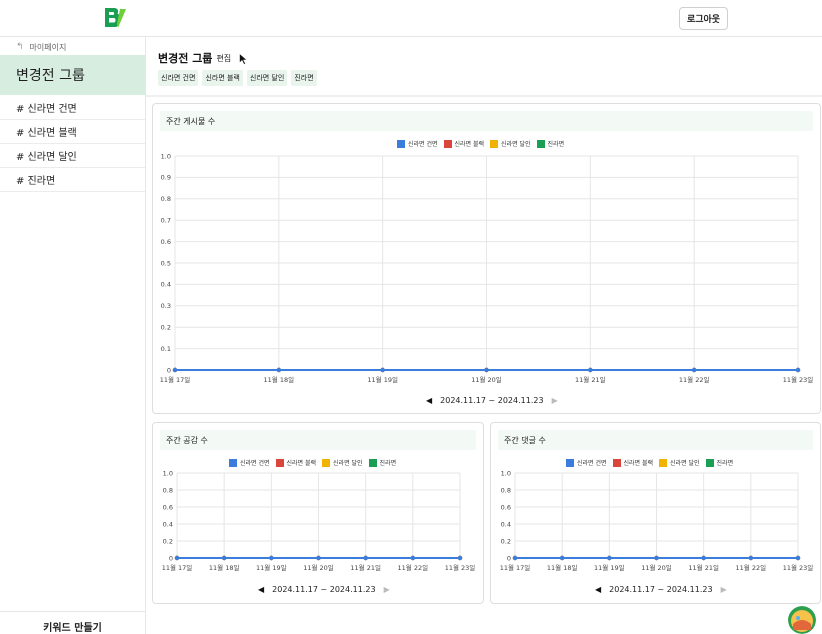 This screenshot has width=822, height=634. I want to click on logout-button: 로그아웃, so click(703, 18).